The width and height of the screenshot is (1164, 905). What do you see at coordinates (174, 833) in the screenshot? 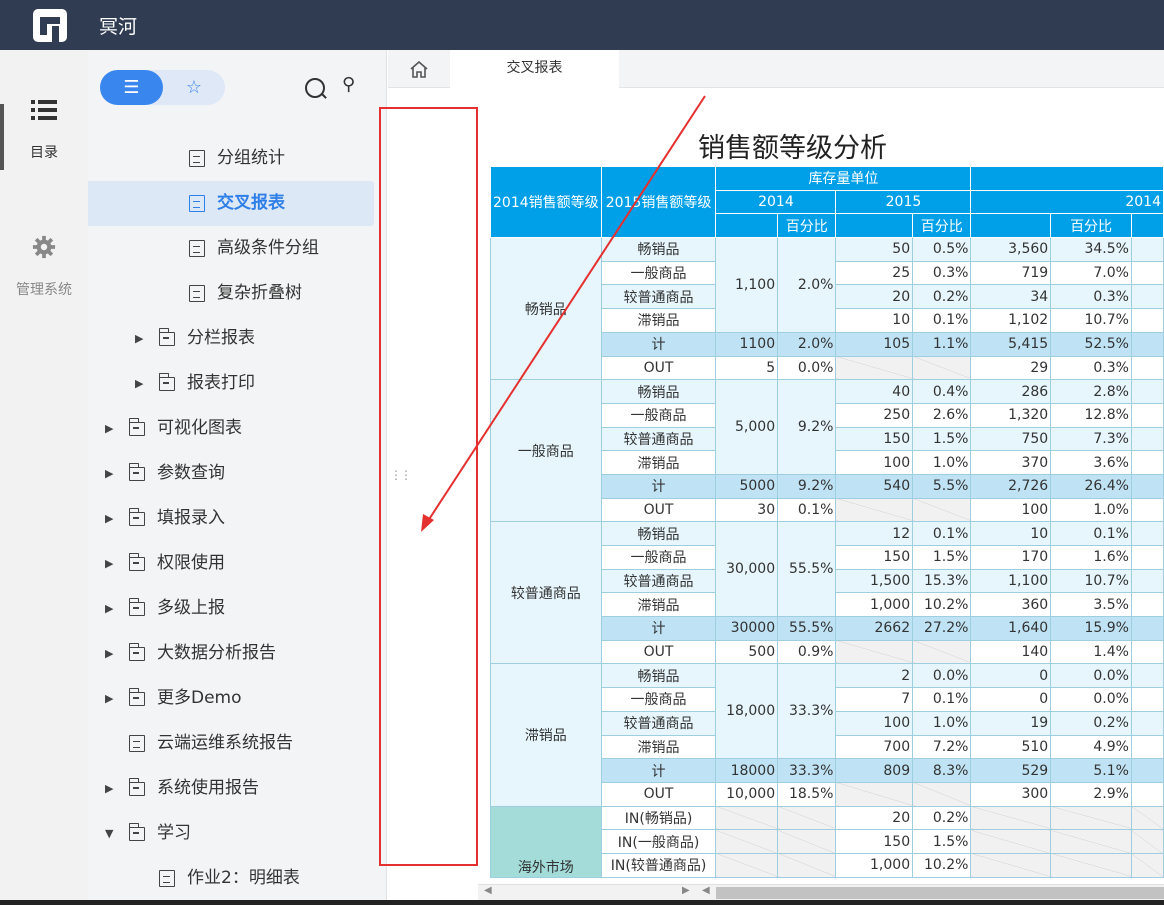
I see `tree-item-label: 学习` at bounding box center [174, 833].